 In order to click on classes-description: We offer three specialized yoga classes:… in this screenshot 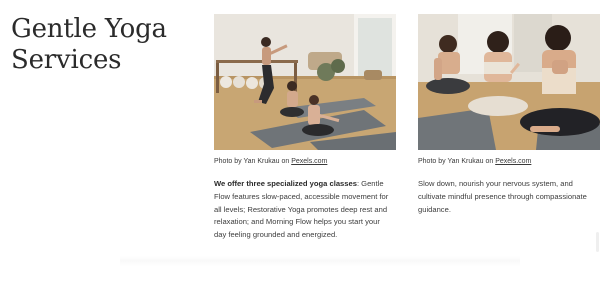, I will do `click(304, 210)`.